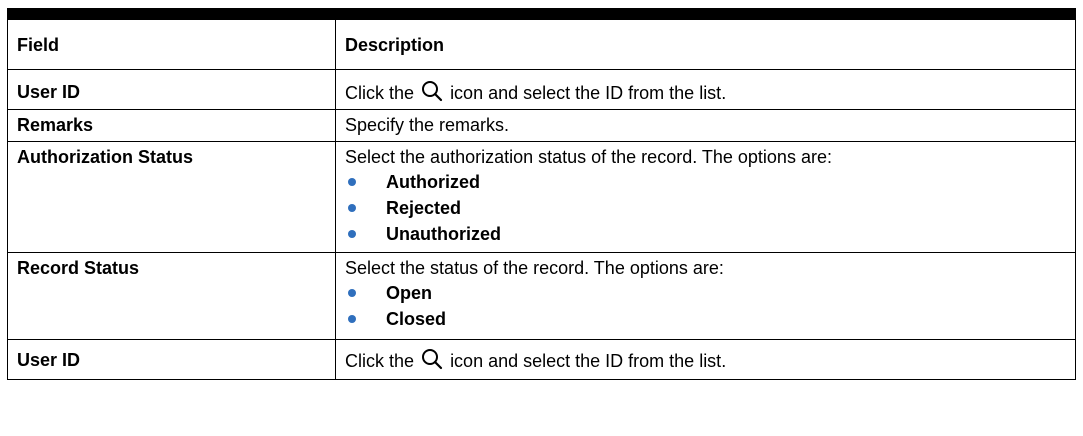  I want to click on list-item: Authorized, so click(705, 182).